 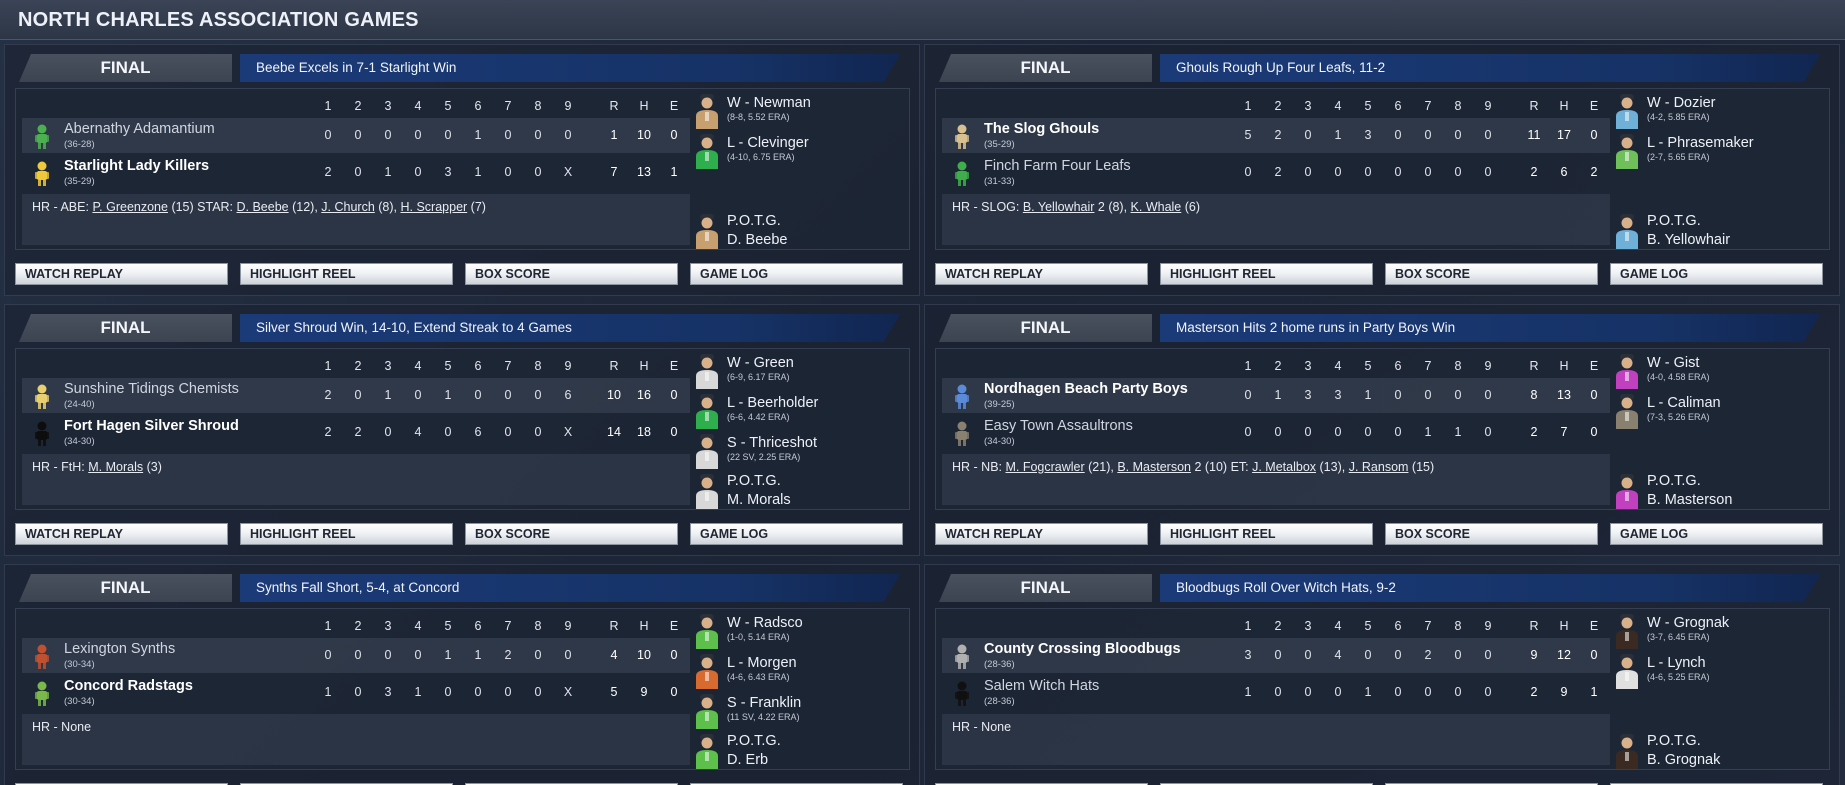 I want to click on team-name: Salem Witch Hats, so click(x=1041, y=686).